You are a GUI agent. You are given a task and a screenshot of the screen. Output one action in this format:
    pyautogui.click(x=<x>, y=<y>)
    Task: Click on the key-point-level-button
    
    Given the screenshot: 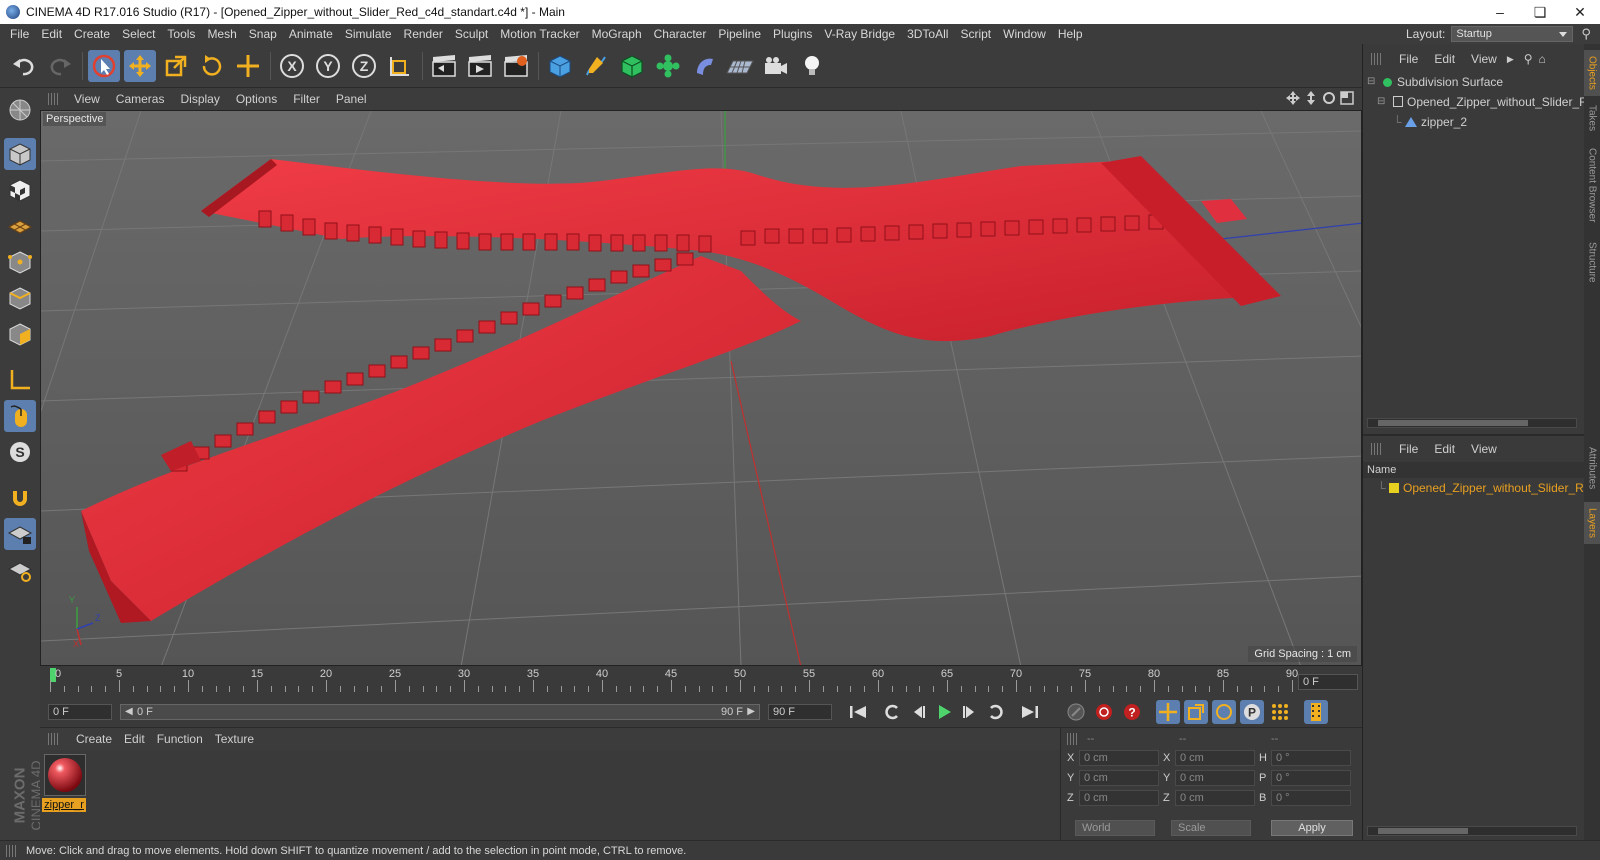 What is the action you would take?
    pyautogui.click(x=1280, y=712)
    